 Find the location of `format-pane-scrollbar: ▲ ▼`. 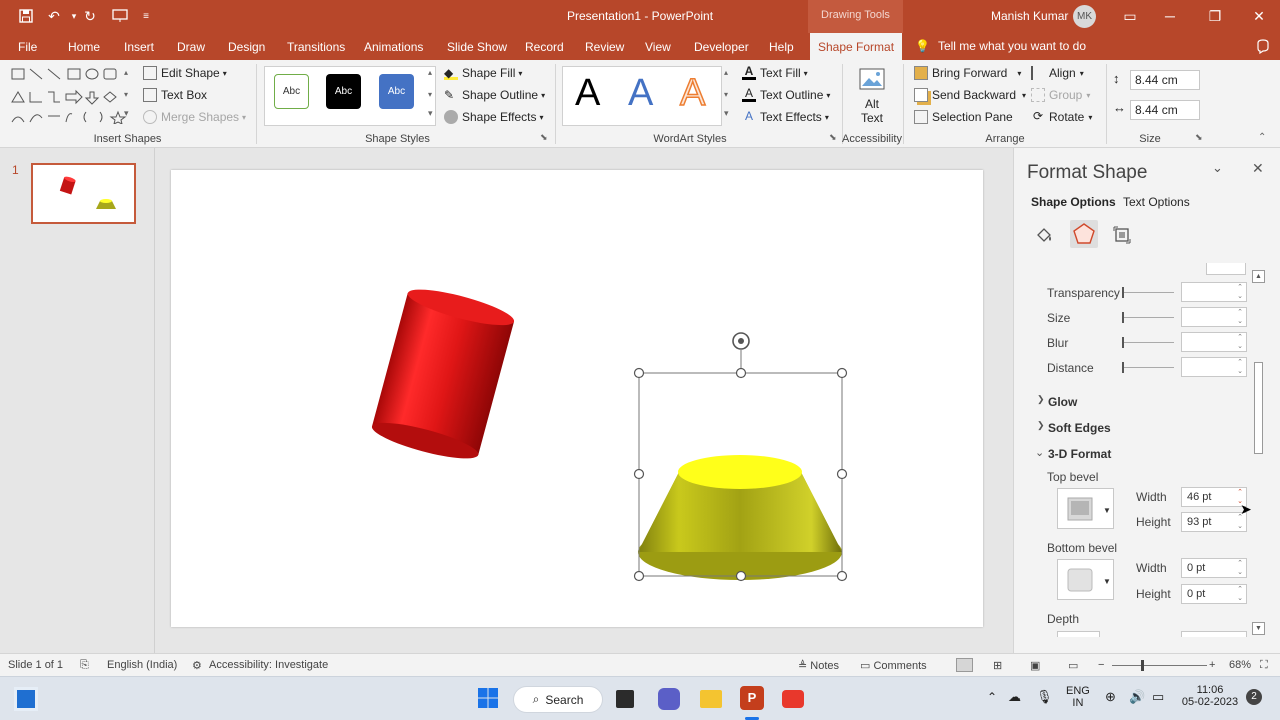

format-pane-scrollbar: ▲ ▼ is located at coordinates (1259, 452).